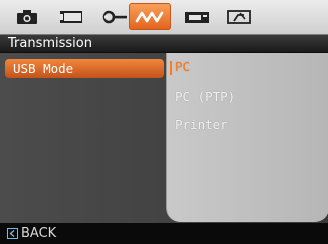 The height and width of the screenshot is (244, 328). I want to click on tab-camera, so click(27, 16).